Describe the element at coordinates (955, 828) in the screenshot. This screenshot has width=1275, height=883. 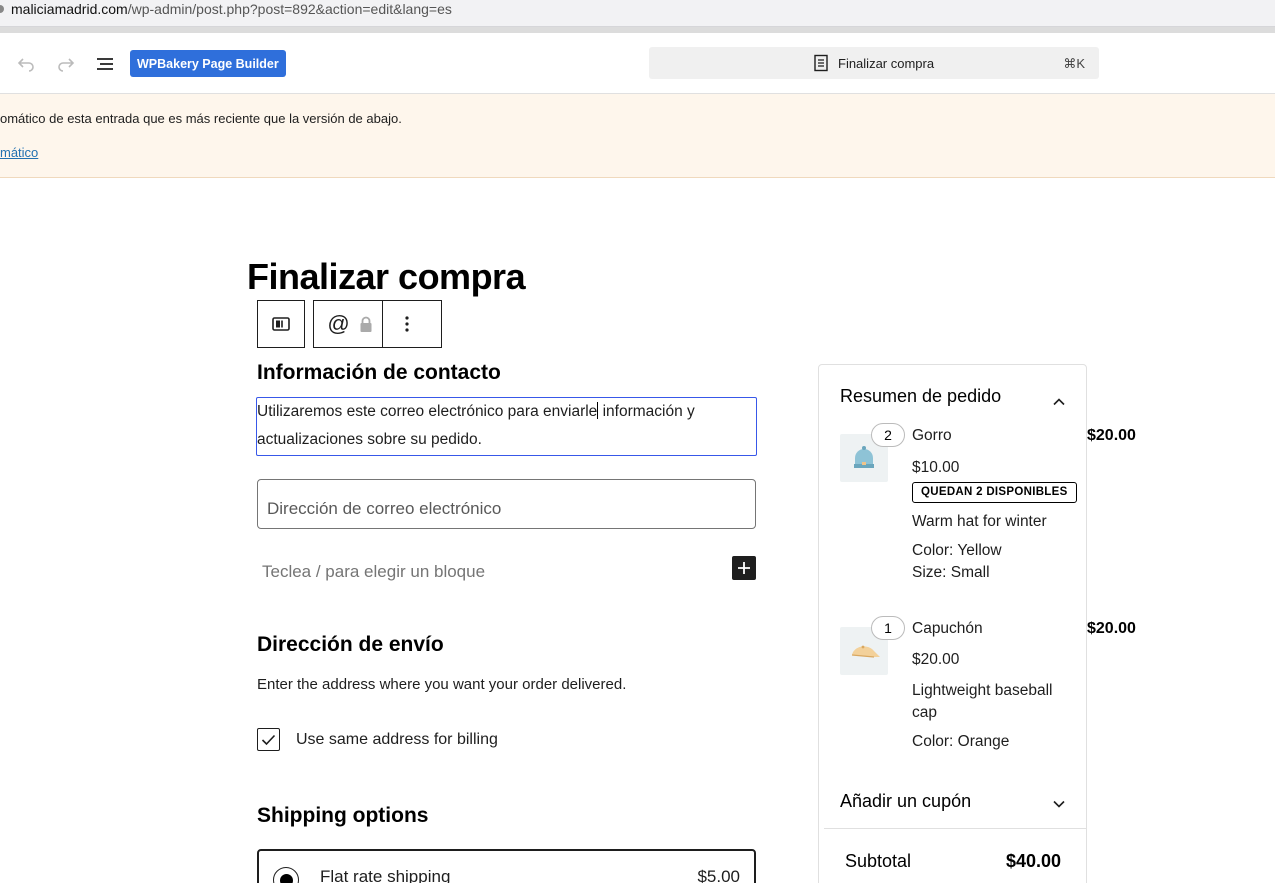
I see `summary-divider` at that location.